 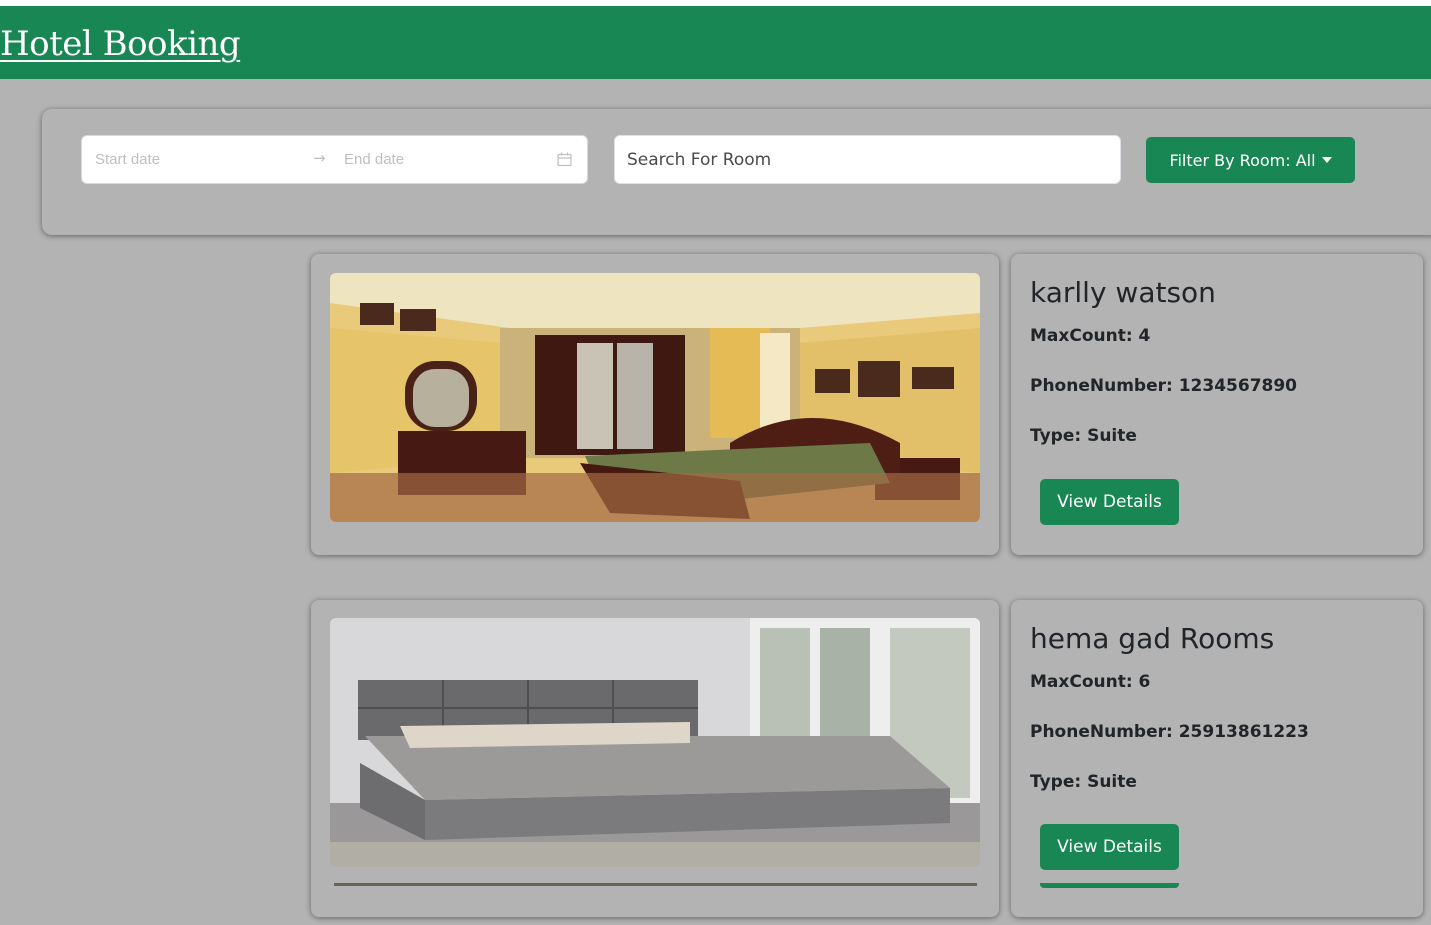 What do you see at coordinates (334, 159) in the screenshot?
I see `date-range-picker: Start date → End date` at bounding box center [334, 159].